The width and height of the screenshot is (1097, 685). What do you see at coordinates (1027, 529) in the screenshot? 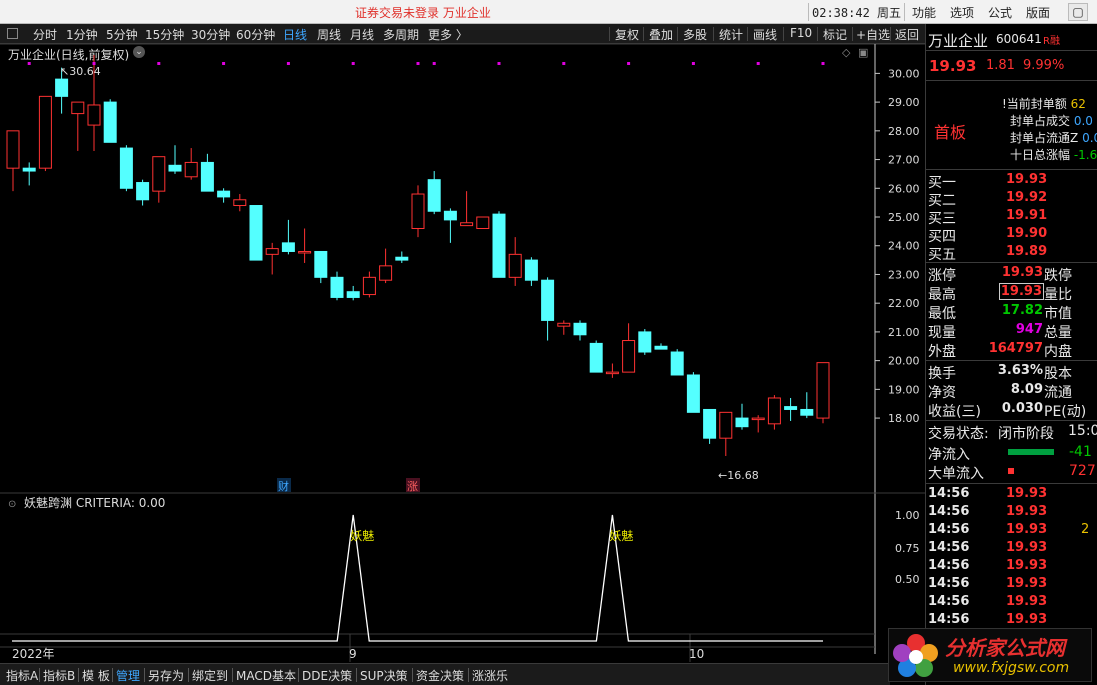
I see `tick-price: 19.93` at bounding box center [1027, 529].